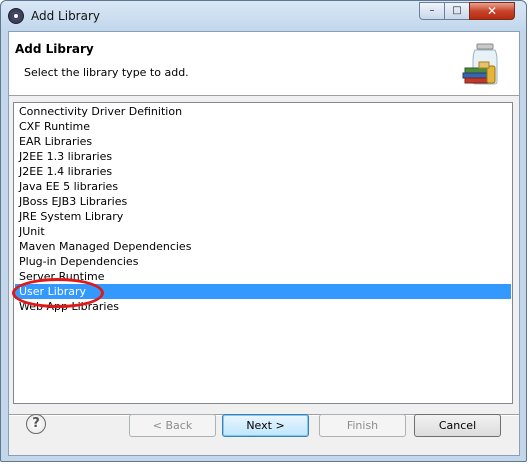  Describe the element at coordinates (106, 72) in the screenshot. I see `page-description: Select the library type to add.` at that location.